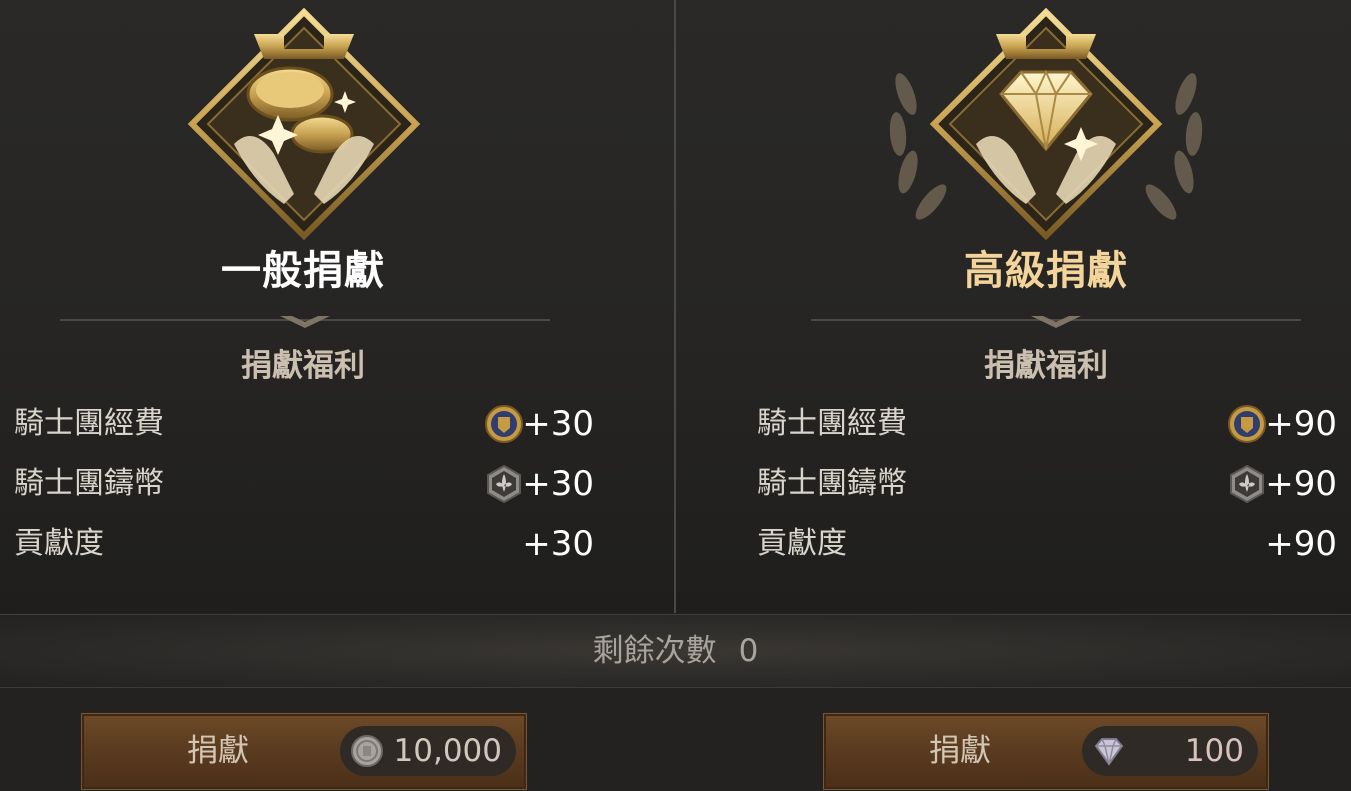 Image resolution: width=1351 pixels, height=791 pixels. I want to click on diamond-hands-emblem-icon, so click(1046, 124).